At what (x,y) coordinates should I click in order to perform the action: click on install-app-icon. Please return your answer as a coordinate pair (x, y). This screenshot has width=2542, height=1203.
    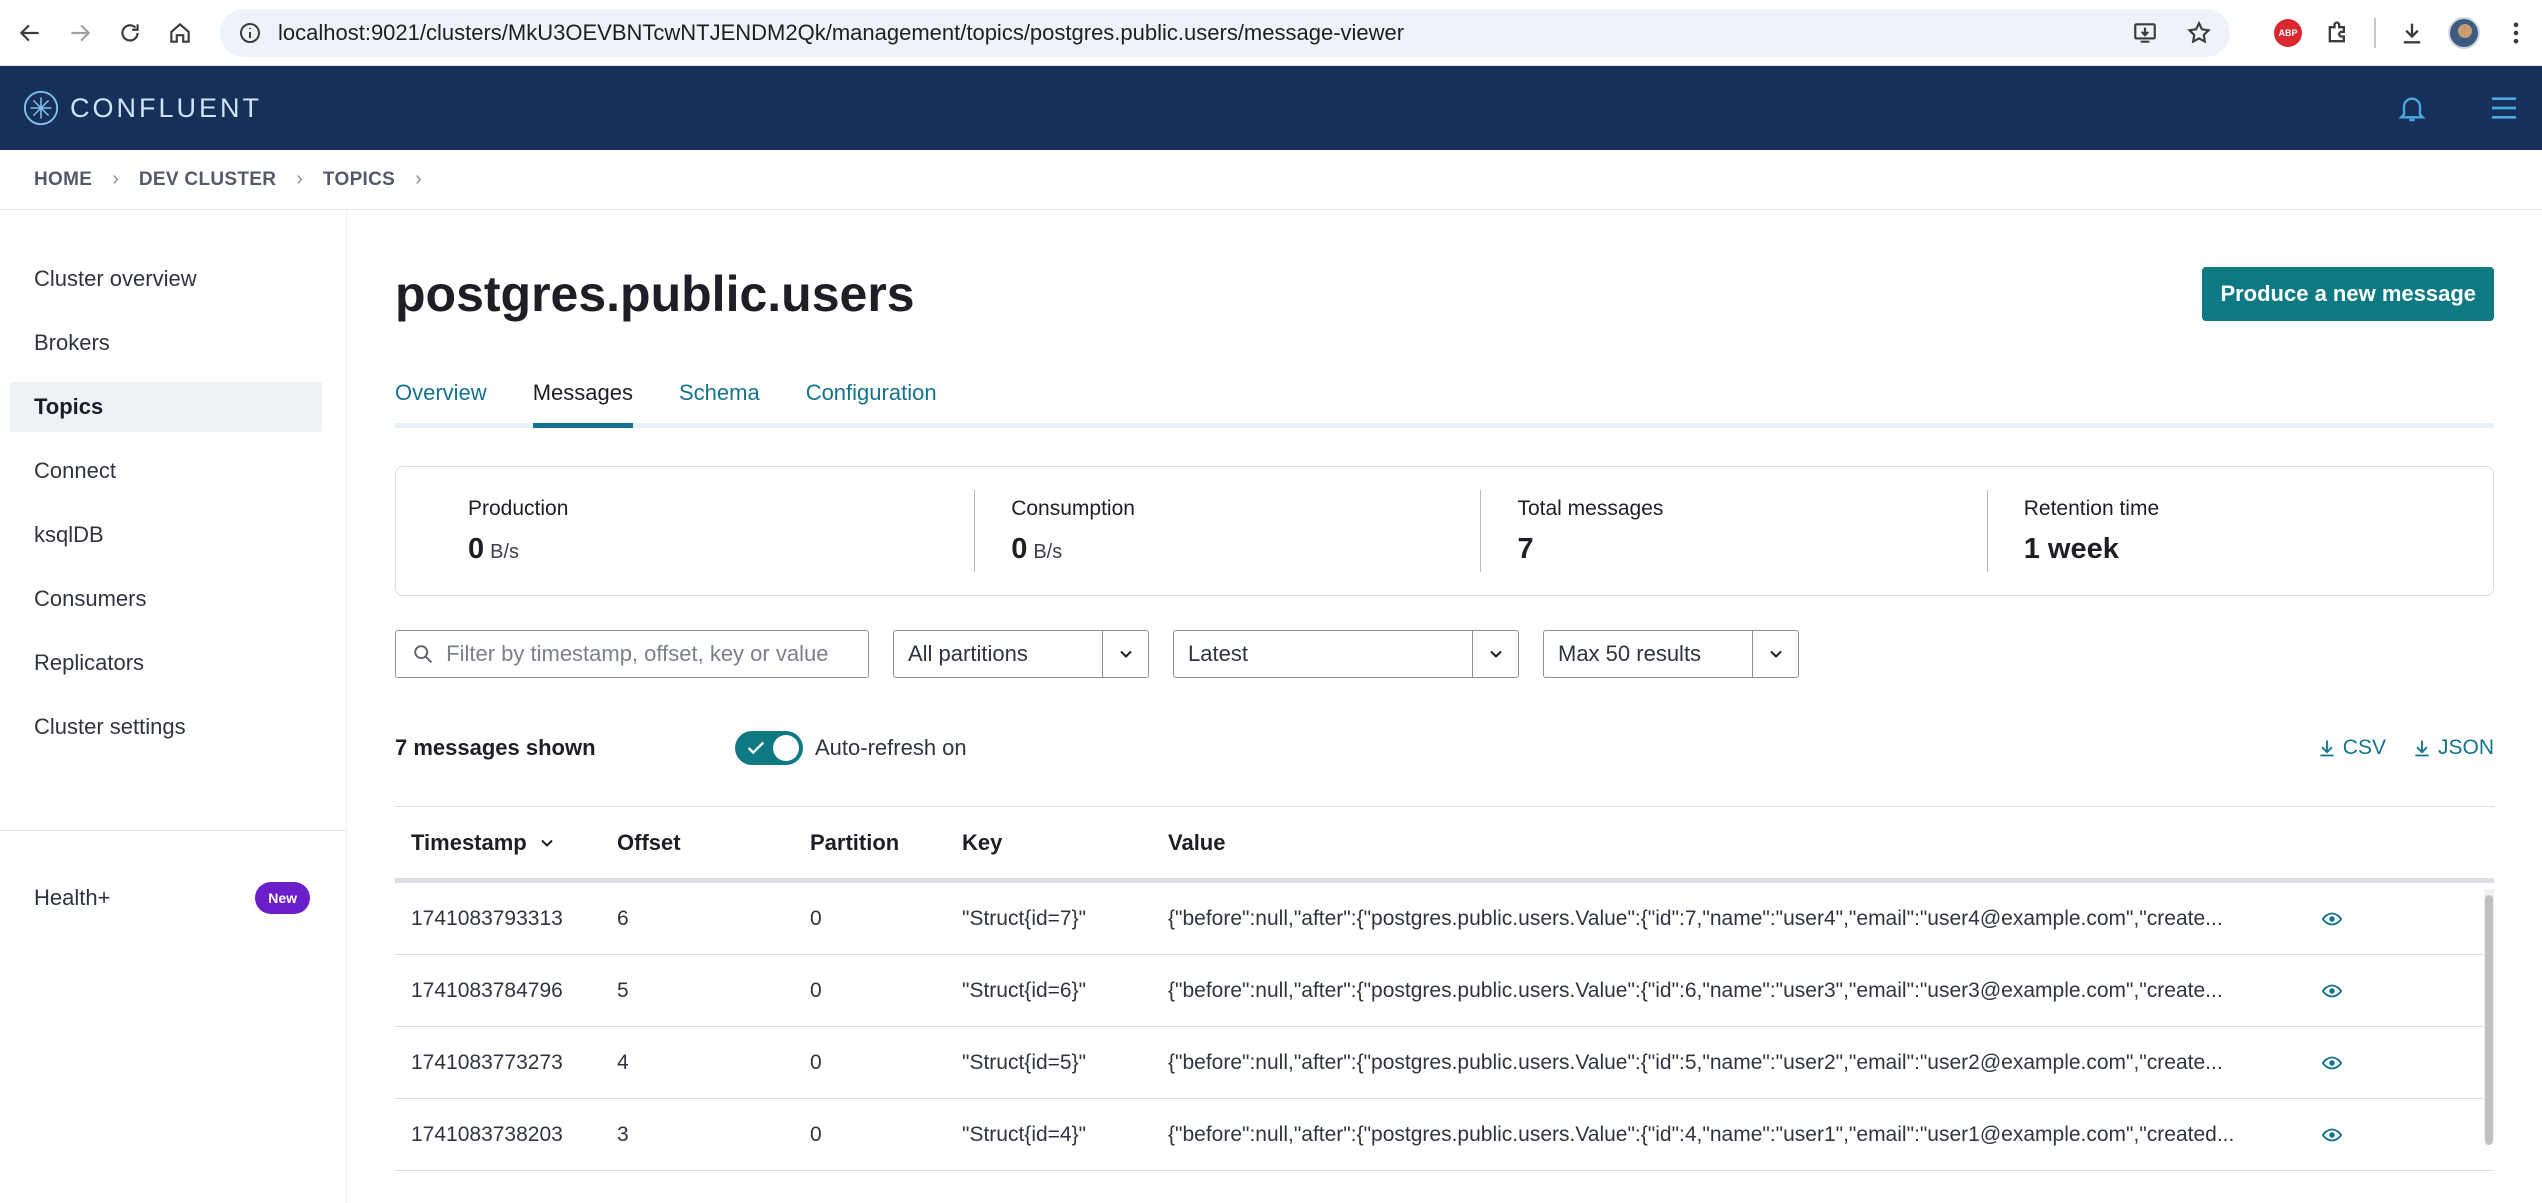
    Looking at the image, I should click on (2145, 33).